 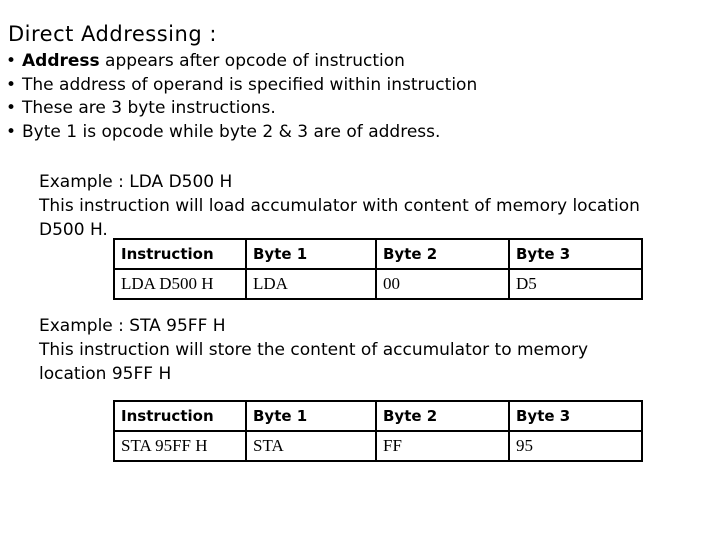 What do you see at coordinates (311, 446) in the screenshot?
I see `cell-byte-1: STA` at bounding box center [311, 446].